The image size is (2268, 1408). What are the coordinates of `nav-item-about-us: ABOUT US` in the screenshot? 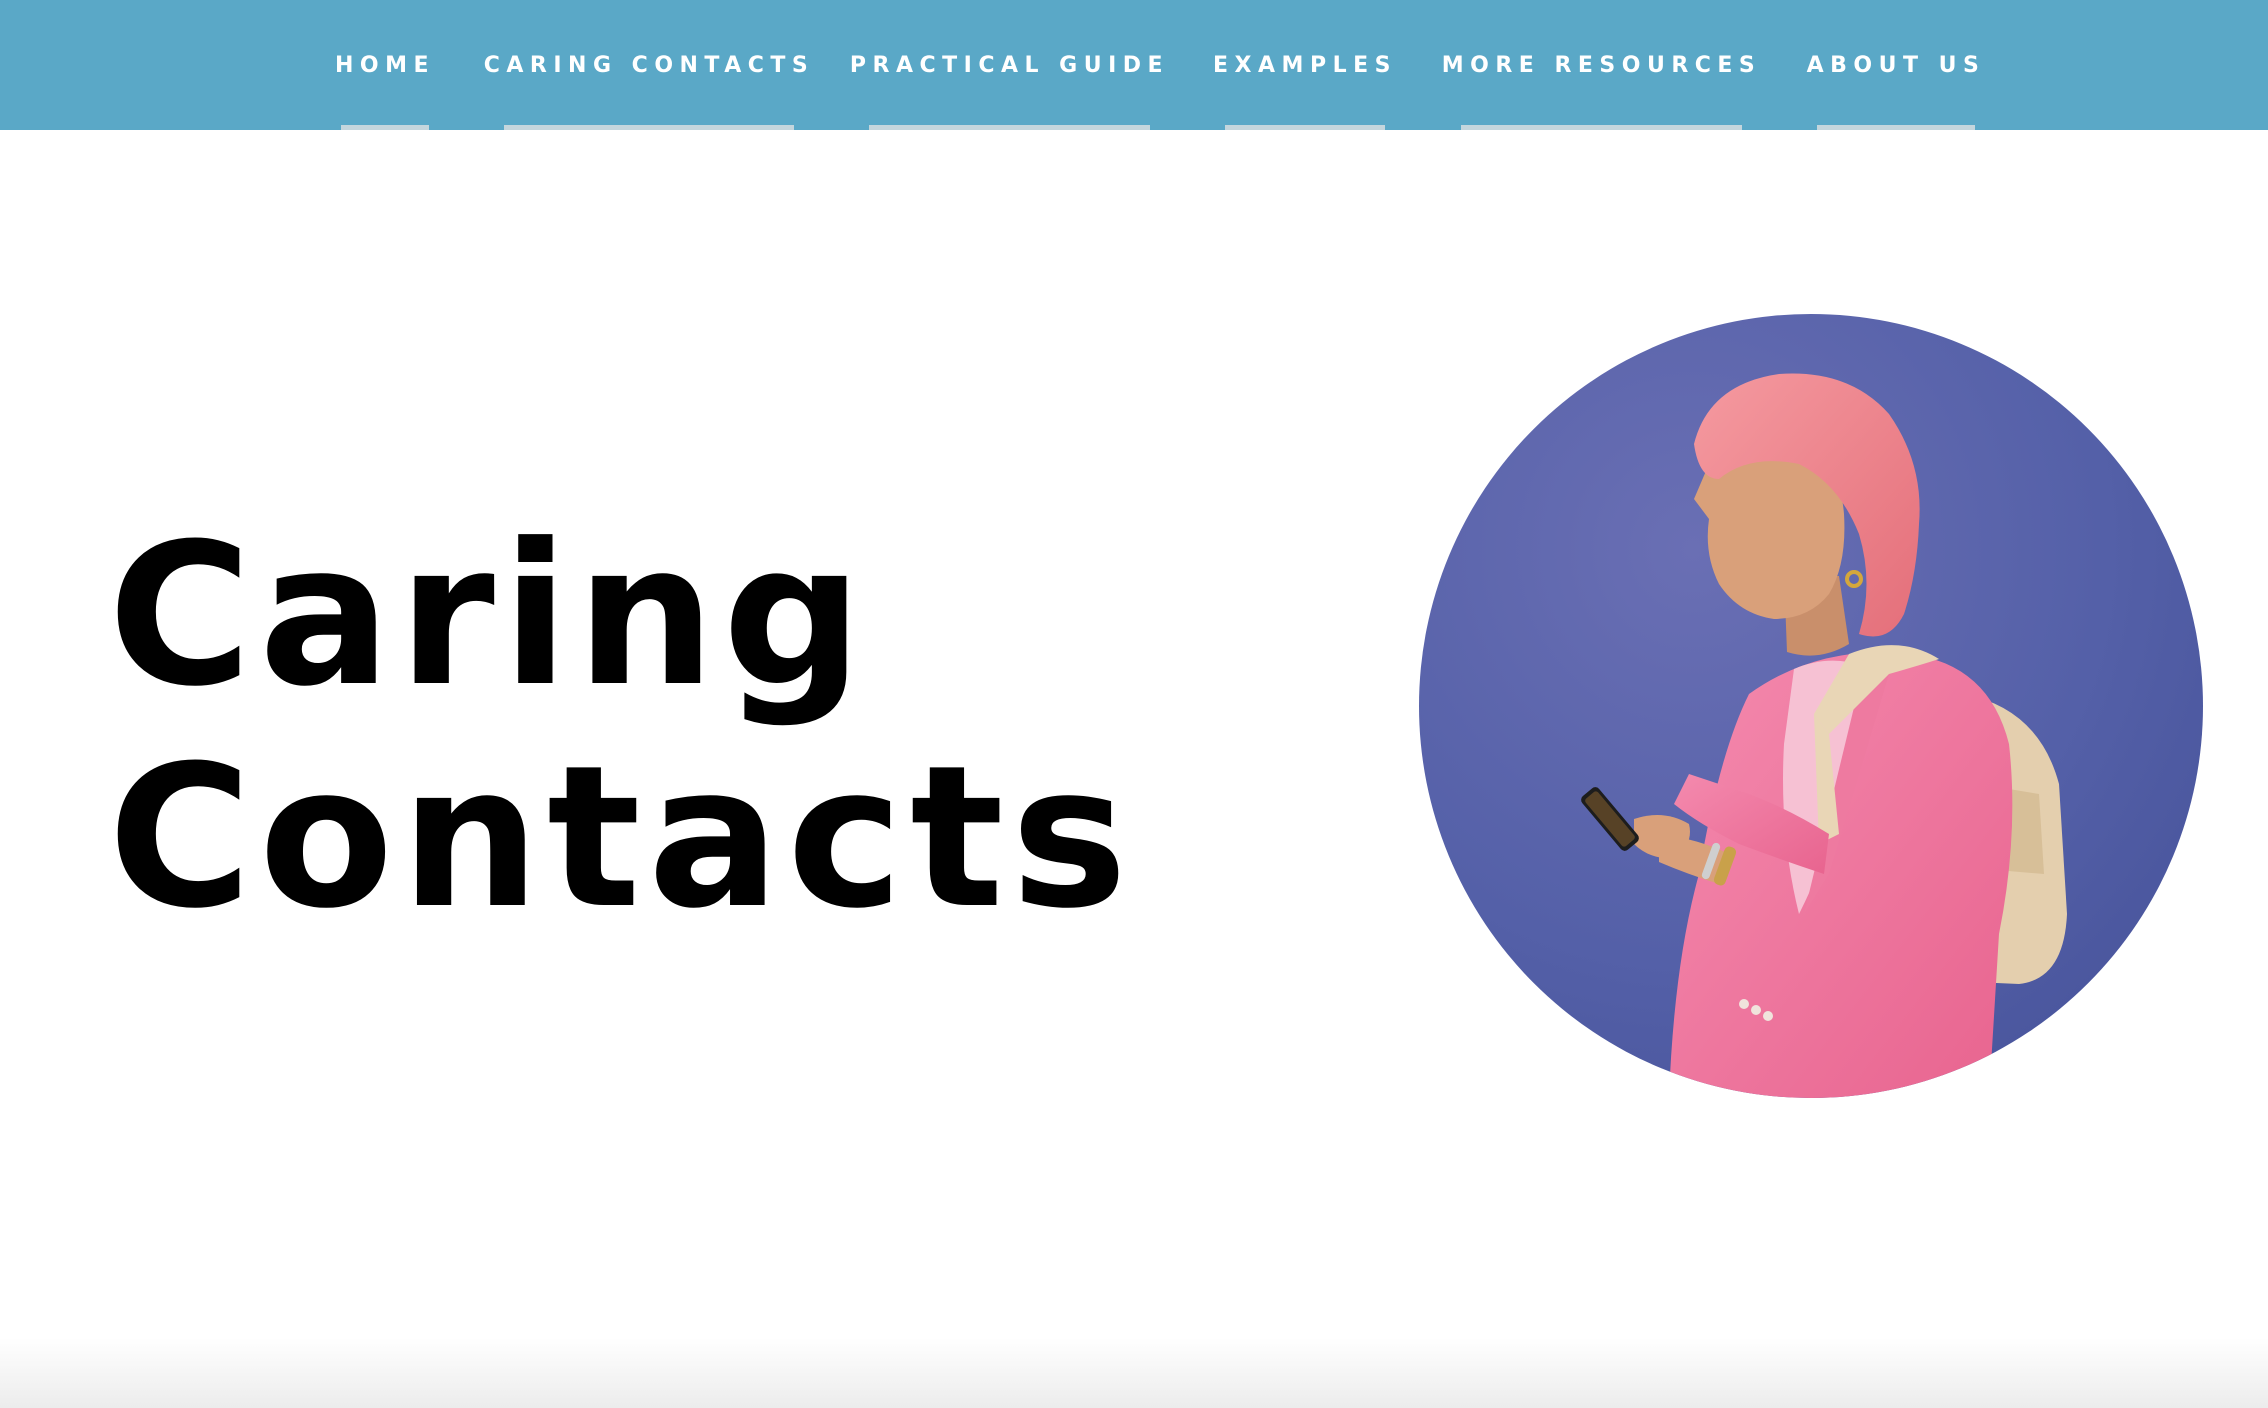 It's located at (1893, 65).